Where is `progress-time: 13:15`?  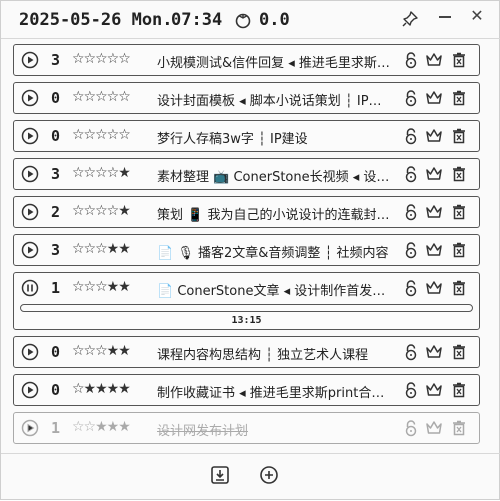
progress-time: 13:15 is located at coordinates (246, 320).